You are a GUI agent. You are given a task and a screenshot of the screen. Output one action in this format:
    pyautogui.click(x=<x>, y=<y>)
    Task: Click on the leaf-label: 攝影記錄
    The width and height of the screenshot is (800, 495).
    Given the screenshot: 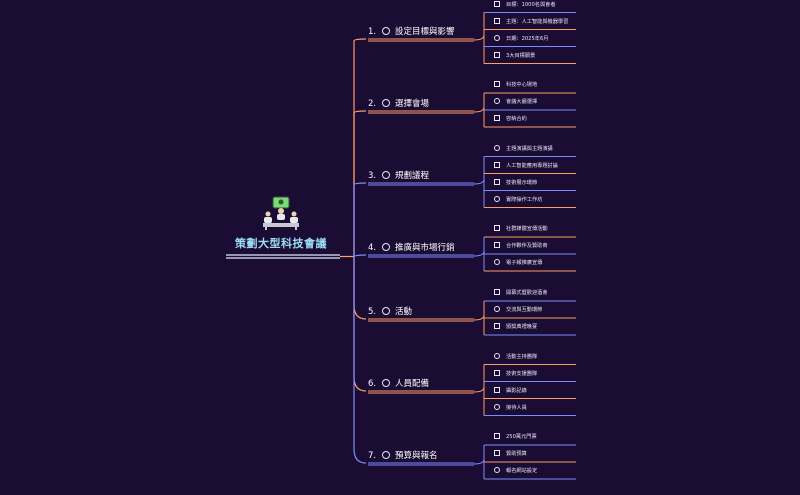 What is the action you would take?
    pyautogui.click(x=516, y=390)
    